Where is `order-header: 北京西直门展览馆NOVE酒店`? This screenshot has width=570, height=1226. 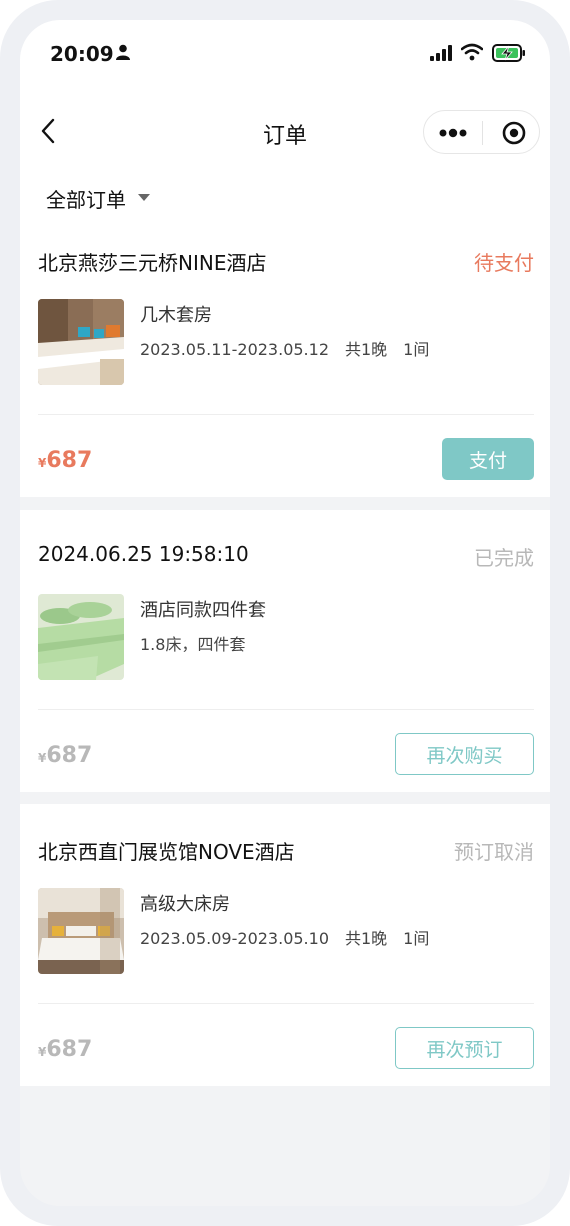 order-header: 北京西直门展览馆NOVE酒店 is located at coordinates (166, 852).